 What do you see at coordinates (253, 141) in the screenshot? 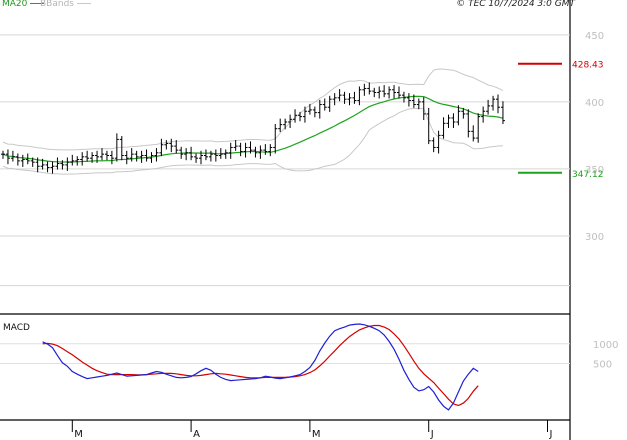
I see `bollinger-lower-band` at bounding box center [253, 141].